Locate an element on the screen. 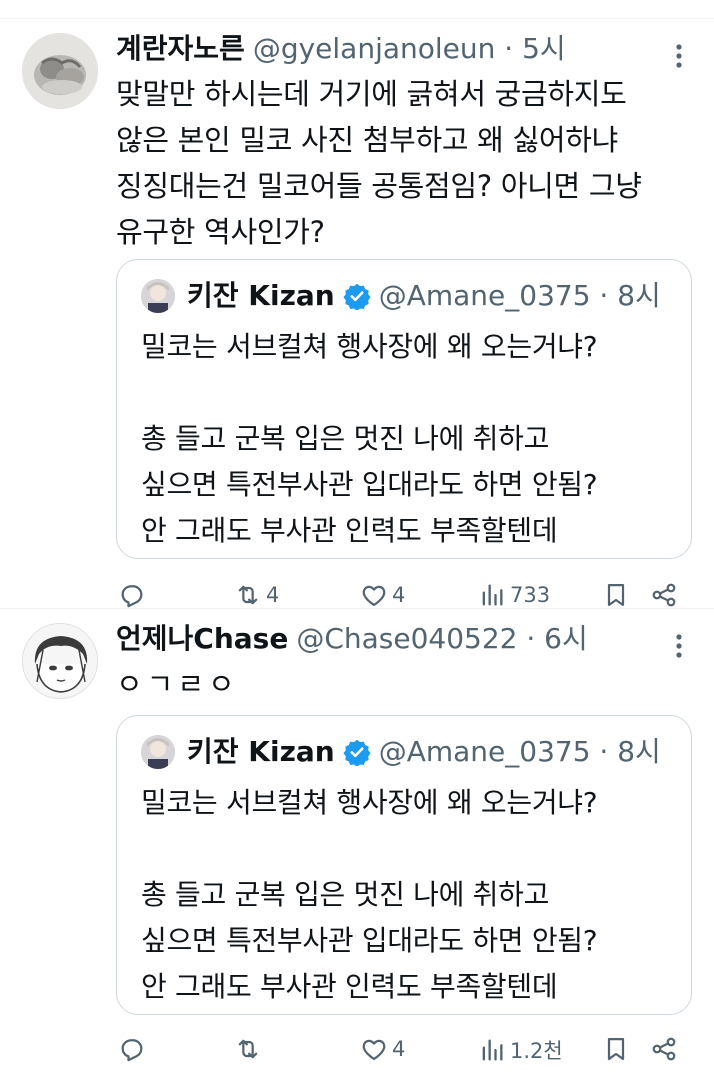  views-count: 733 is located at coordinates (530, 595).